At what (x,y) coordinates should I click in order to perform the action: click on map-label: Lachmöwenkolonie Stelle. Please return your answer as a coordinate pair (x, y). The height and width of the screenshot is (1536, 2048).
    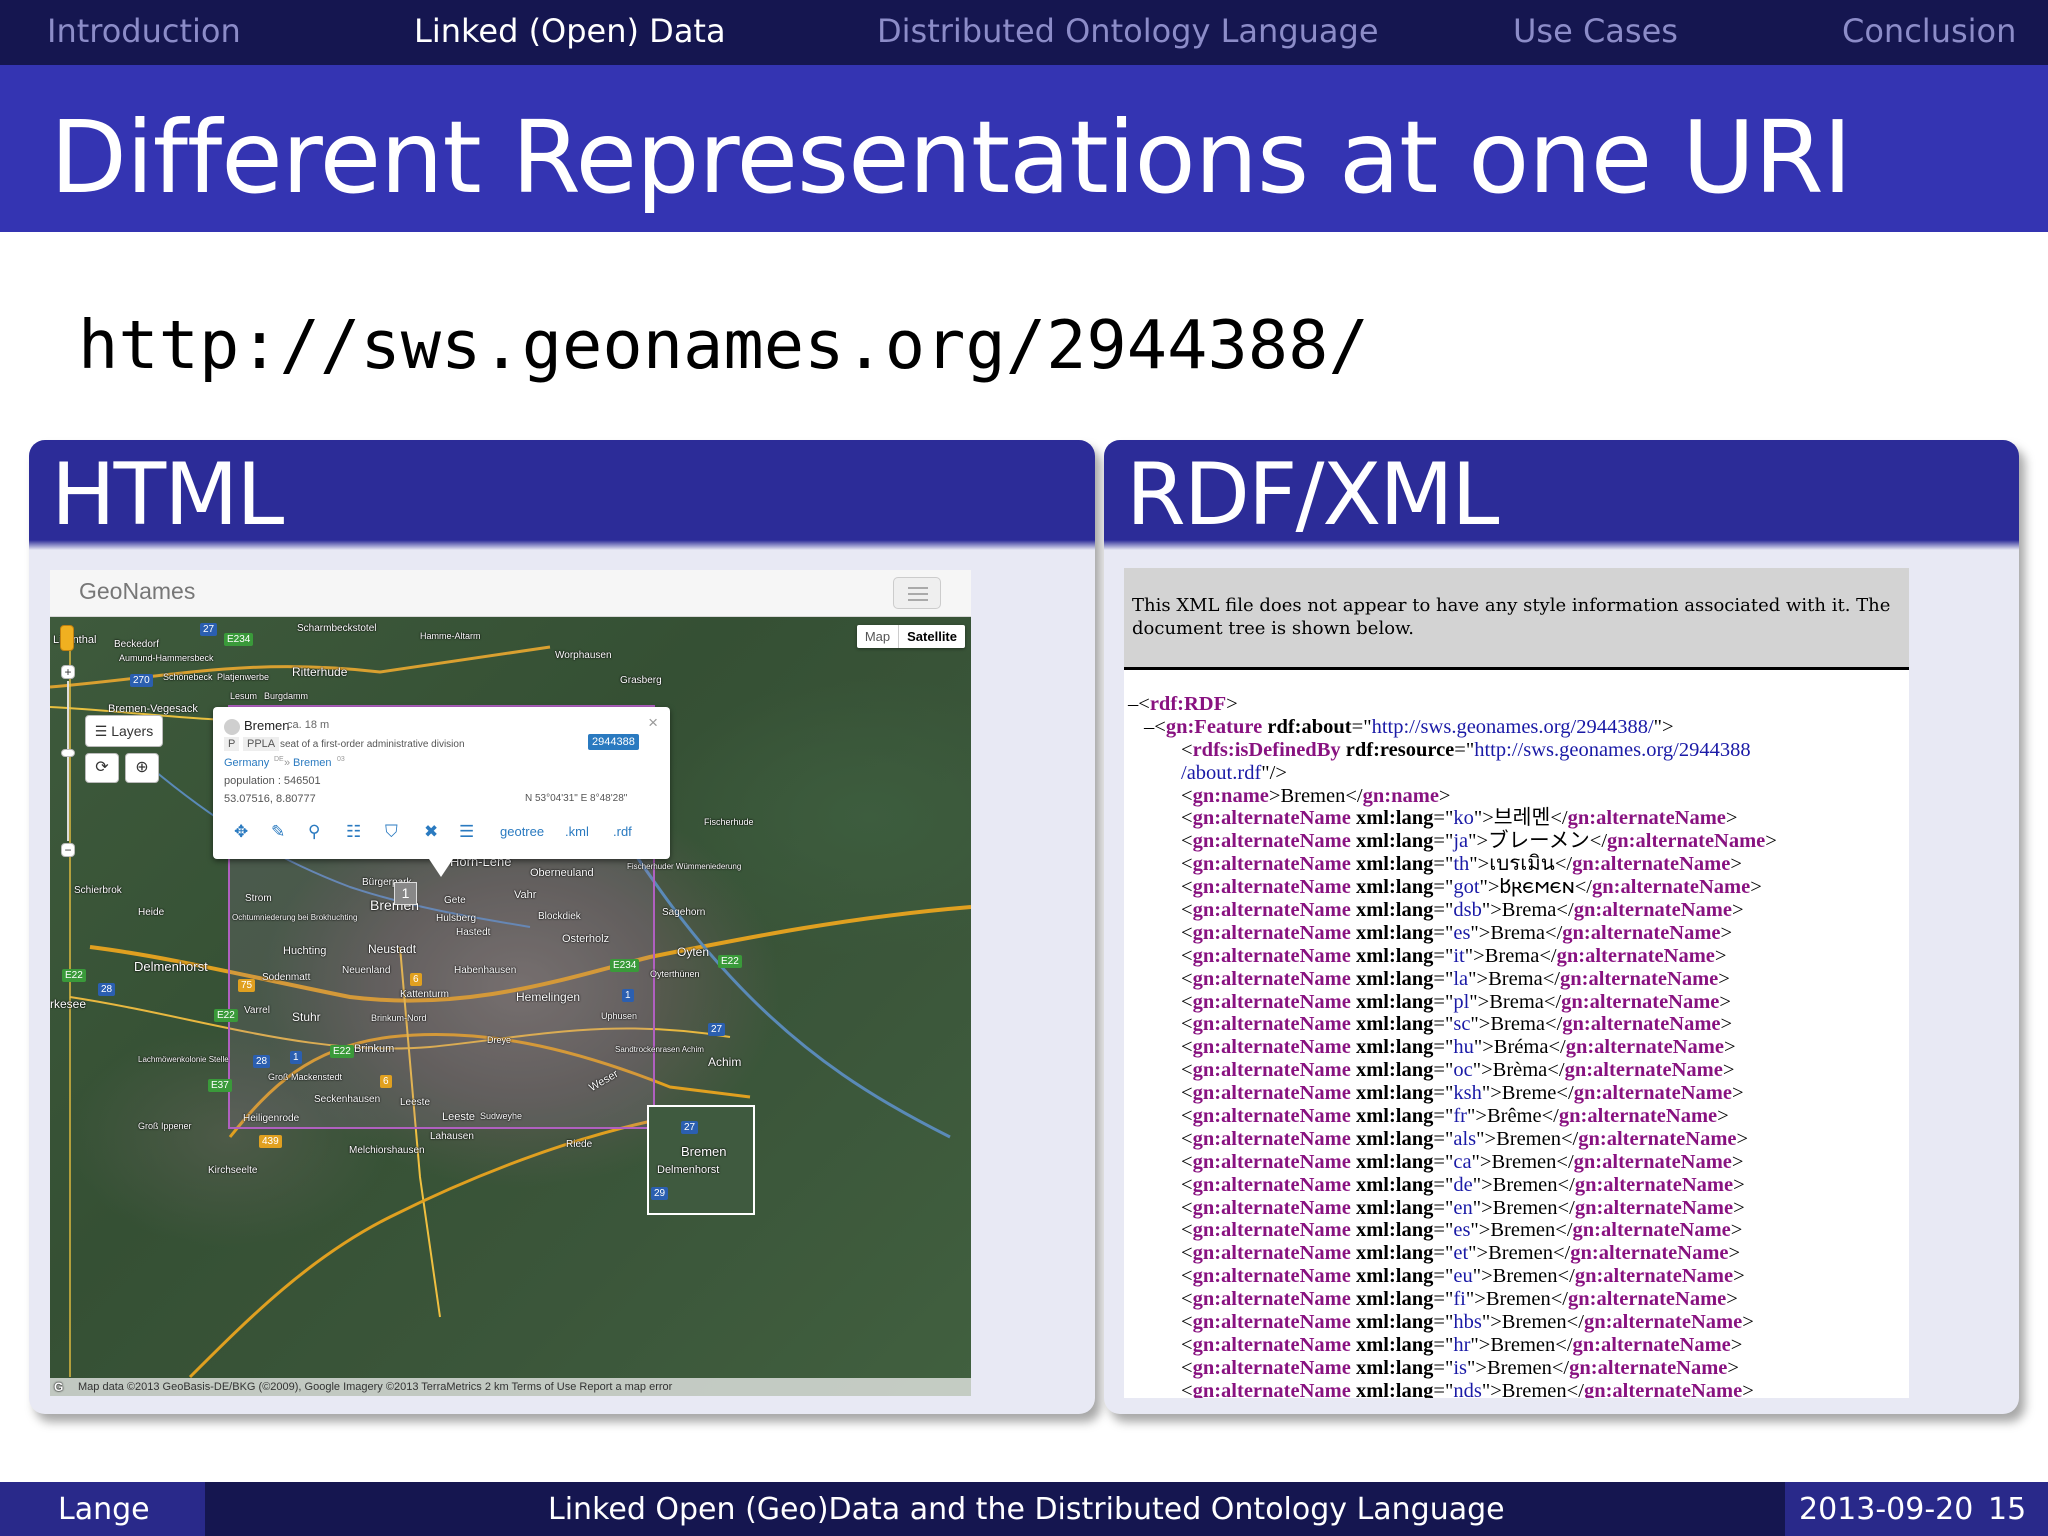
    Looking at the image, I should click on (183, 1059).